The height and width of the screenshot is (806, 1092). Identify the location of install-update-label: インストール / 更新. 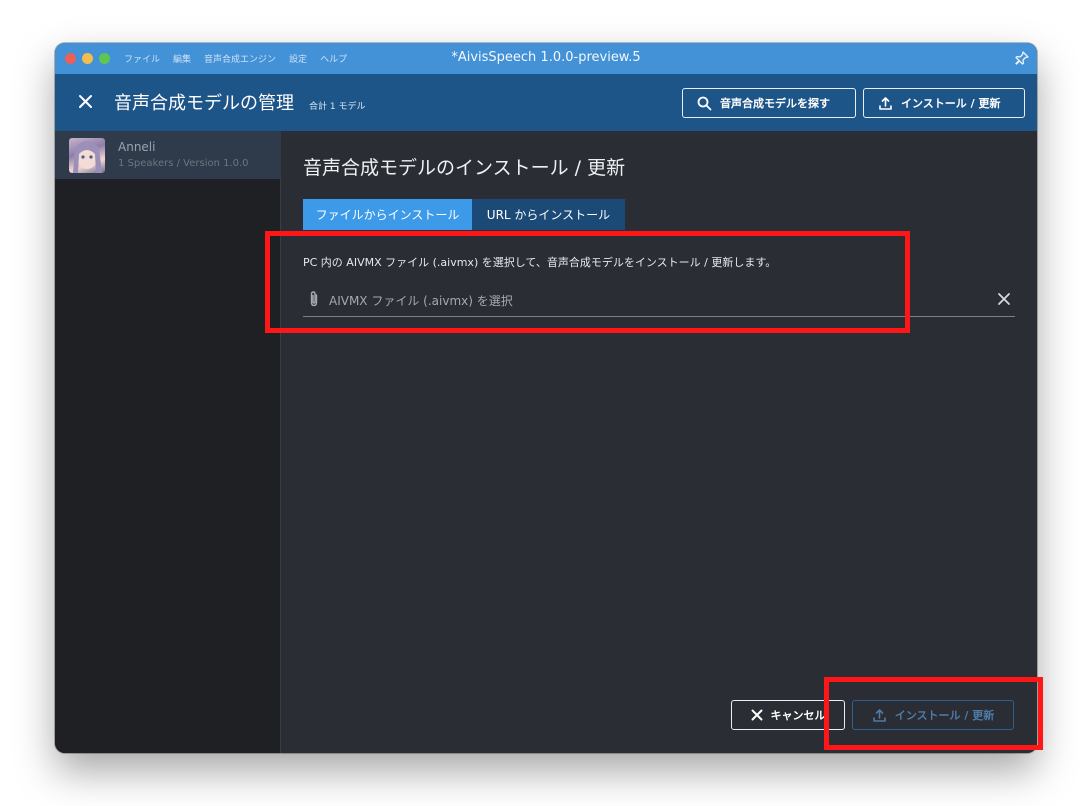
(951, 103).